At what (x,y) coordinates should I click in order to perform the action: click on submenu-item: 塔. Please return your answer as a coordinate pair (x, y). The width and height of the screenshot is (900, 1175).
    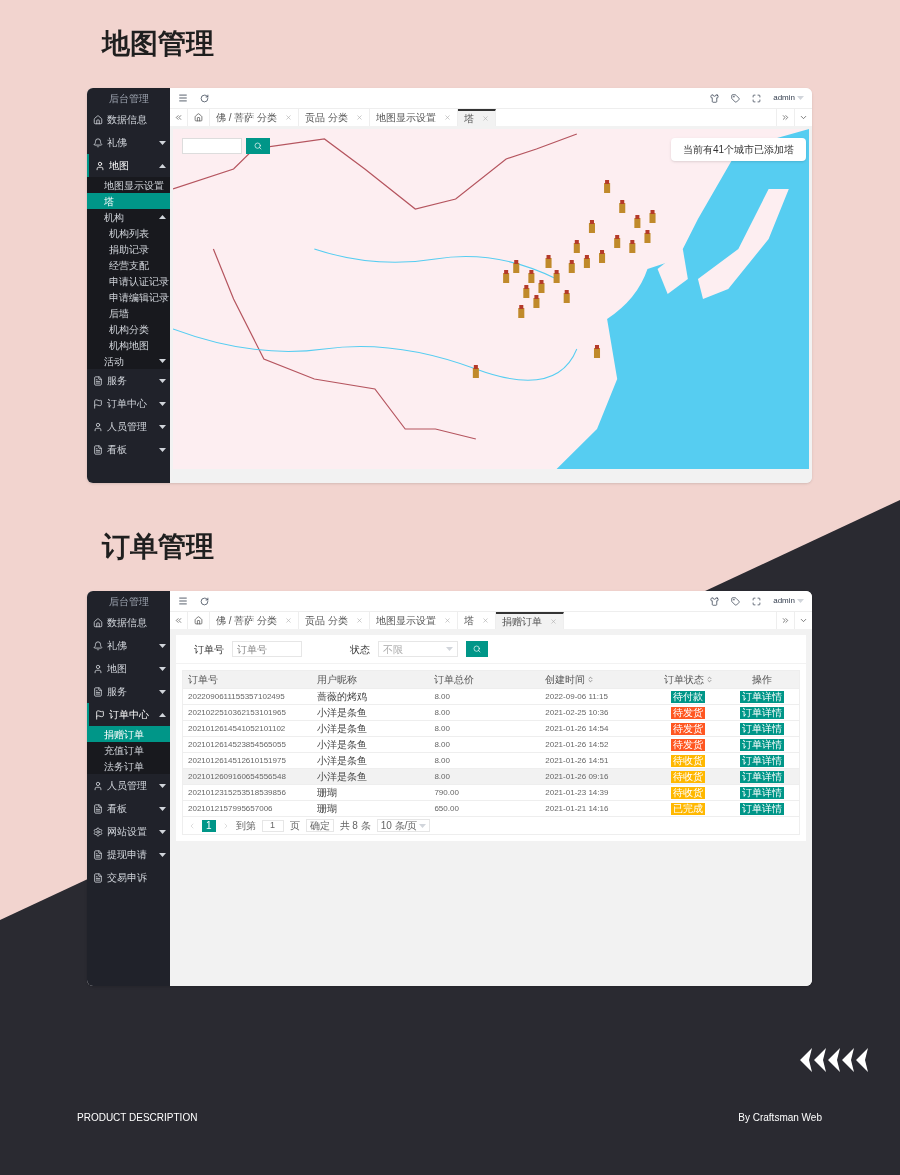
    Looking at the image, I should click on (128, 201).